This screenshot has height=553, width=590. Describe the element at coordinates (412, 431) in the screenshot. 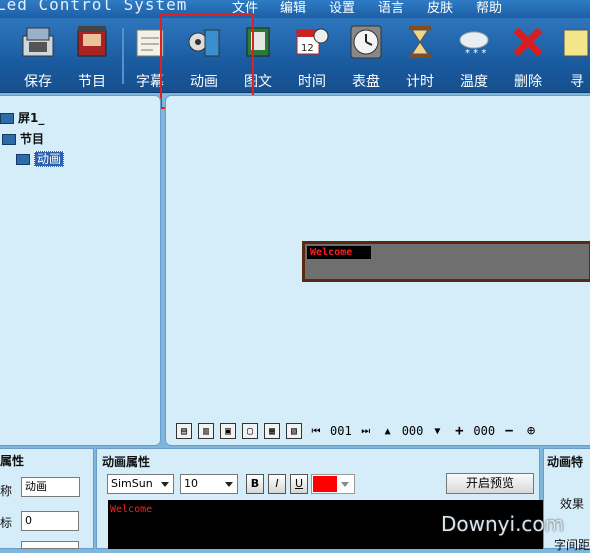

I see `value-1: 000` at that location.